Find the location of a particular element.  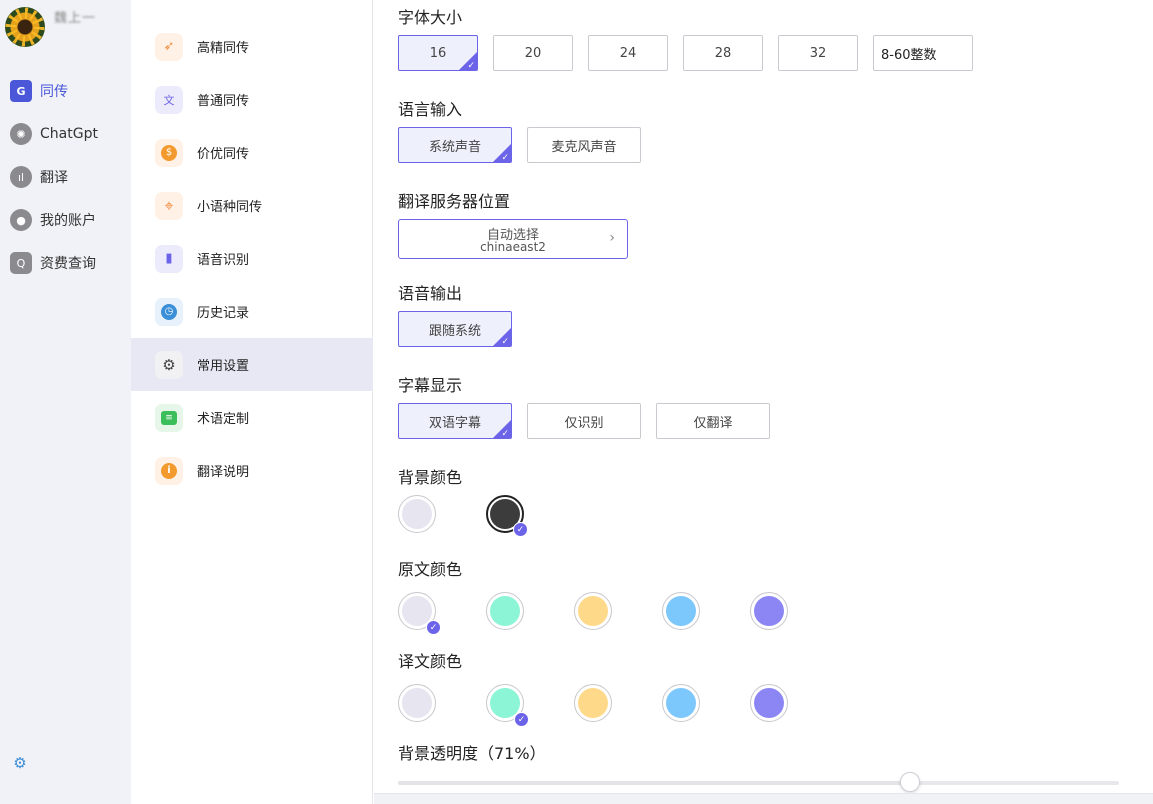

font-size-option-28: 28 is located at coordinates (723, 53).